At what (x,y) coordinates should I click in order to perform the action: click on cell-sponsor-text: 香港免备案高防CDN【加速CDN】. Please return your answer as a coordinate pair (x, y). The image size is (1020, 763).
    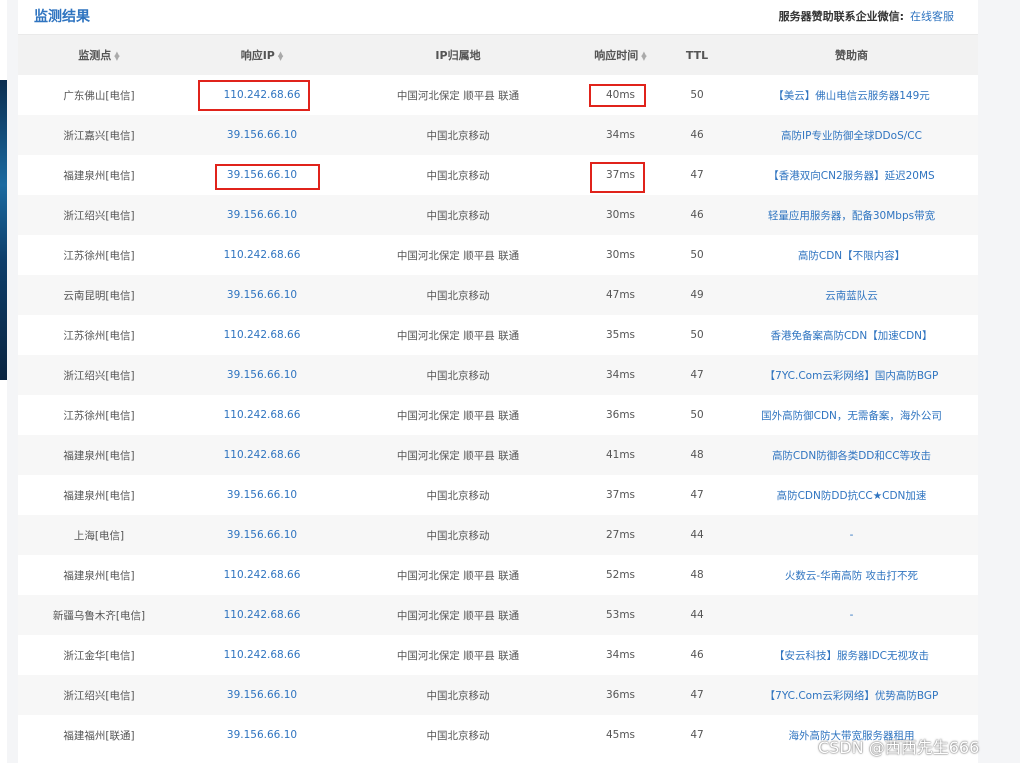
    Looking at the image, I should click on (851, 336).